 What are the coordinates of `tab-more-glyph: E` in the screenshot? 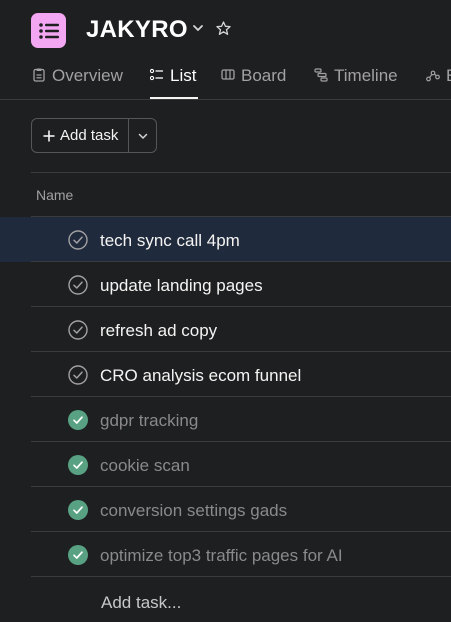 It's located at (448, 76).